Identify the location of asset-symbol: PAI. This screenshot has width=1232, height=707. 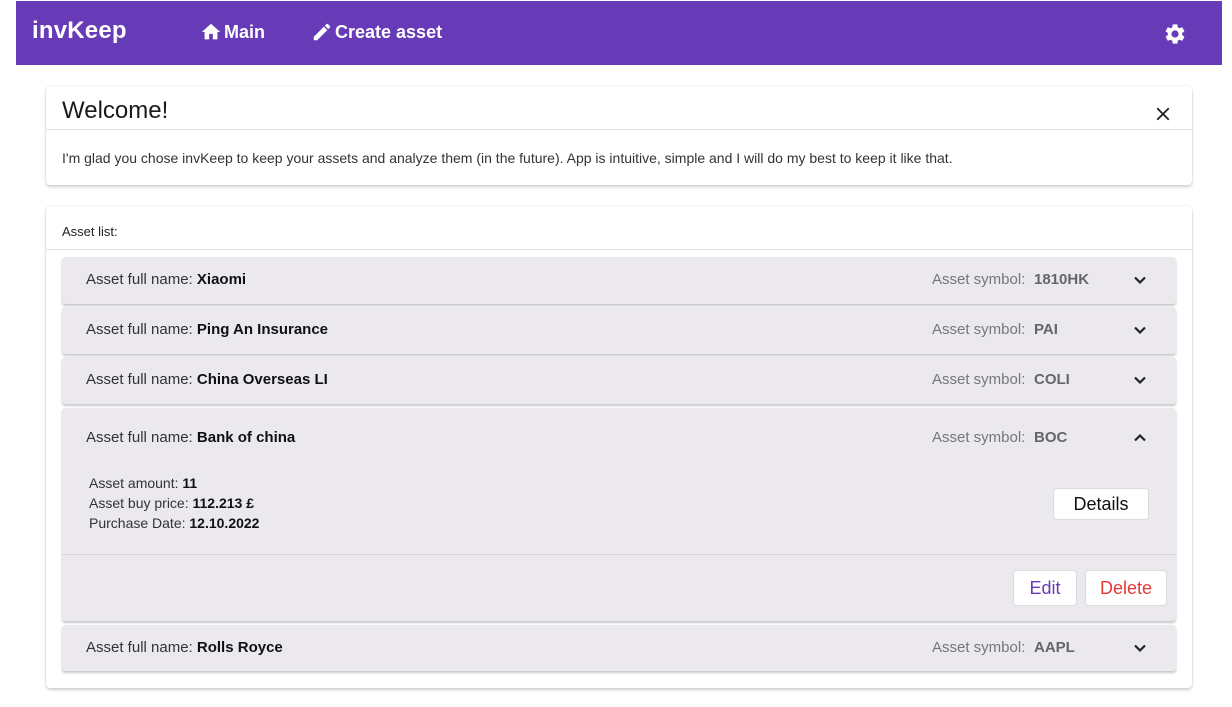
(1046, 329).